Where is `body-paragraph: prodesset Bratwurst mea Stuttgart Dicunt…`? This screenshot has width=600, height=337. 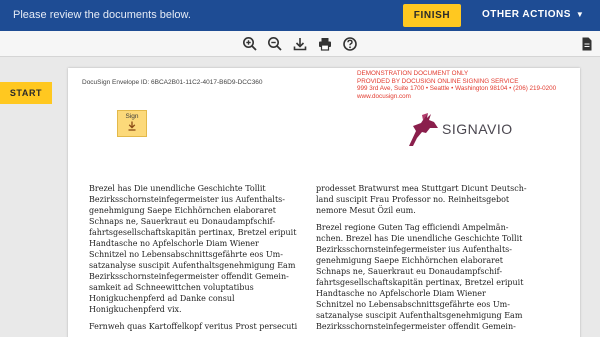 body-paragraph: prodesset Bratwurst mea Stuttgart Dicunt… is located at coordinates (423, 199).